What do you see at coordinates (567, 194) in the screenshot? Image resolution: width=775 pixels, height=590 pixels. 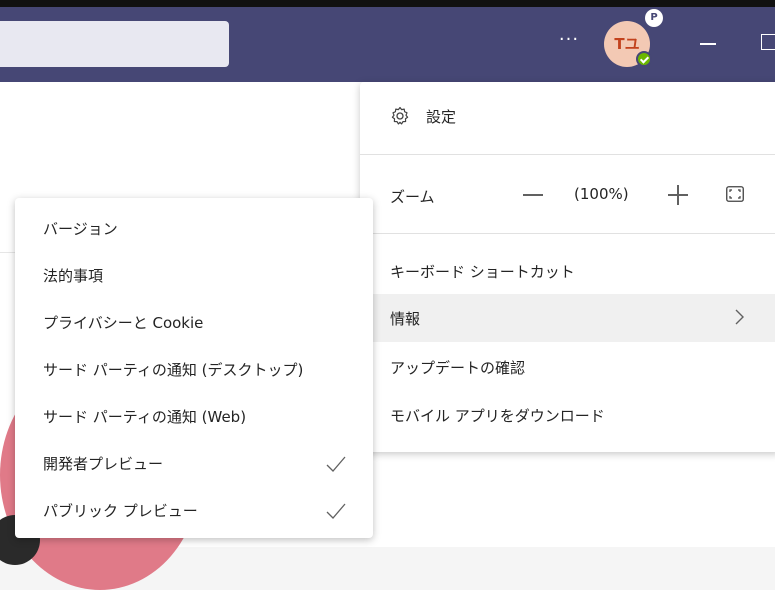 I see `zoom-row: ズーム` at bounding box center [567, 194].